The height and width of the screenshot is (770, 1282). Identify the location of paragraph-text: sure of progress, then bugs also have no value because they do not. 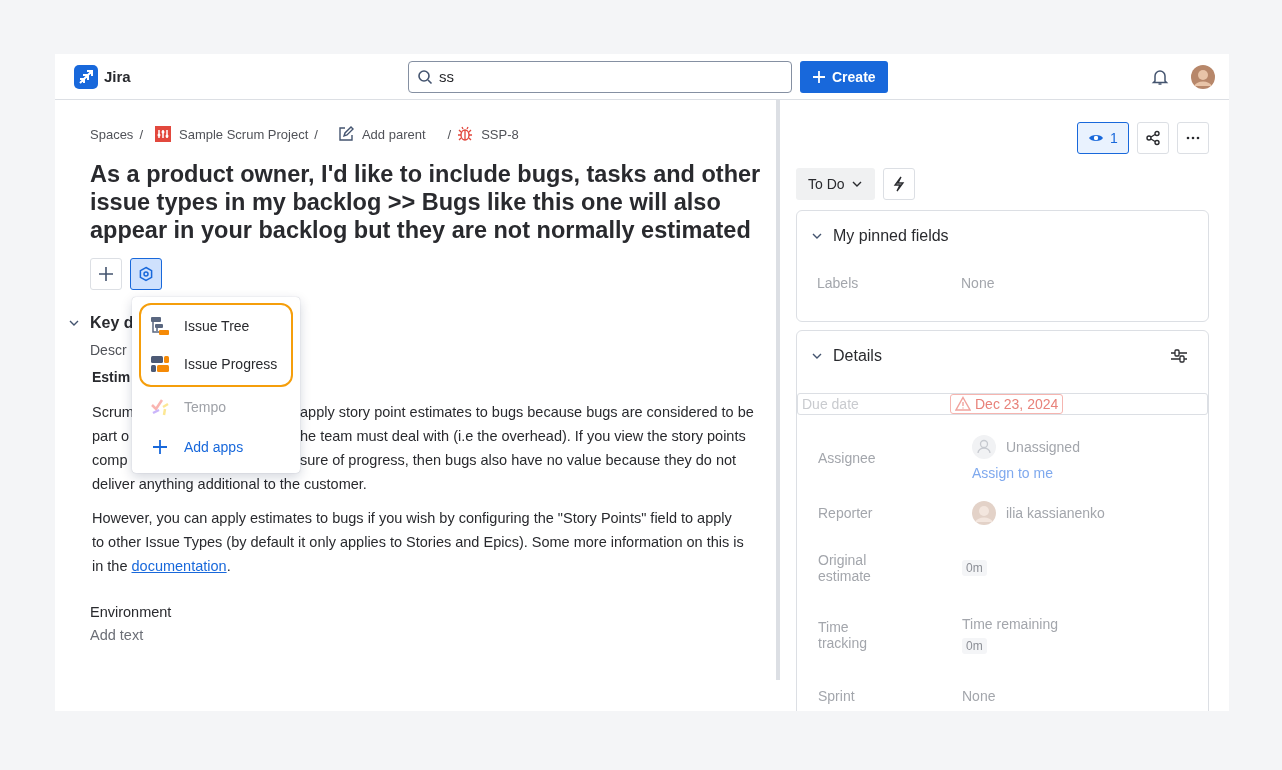
(519, 460).